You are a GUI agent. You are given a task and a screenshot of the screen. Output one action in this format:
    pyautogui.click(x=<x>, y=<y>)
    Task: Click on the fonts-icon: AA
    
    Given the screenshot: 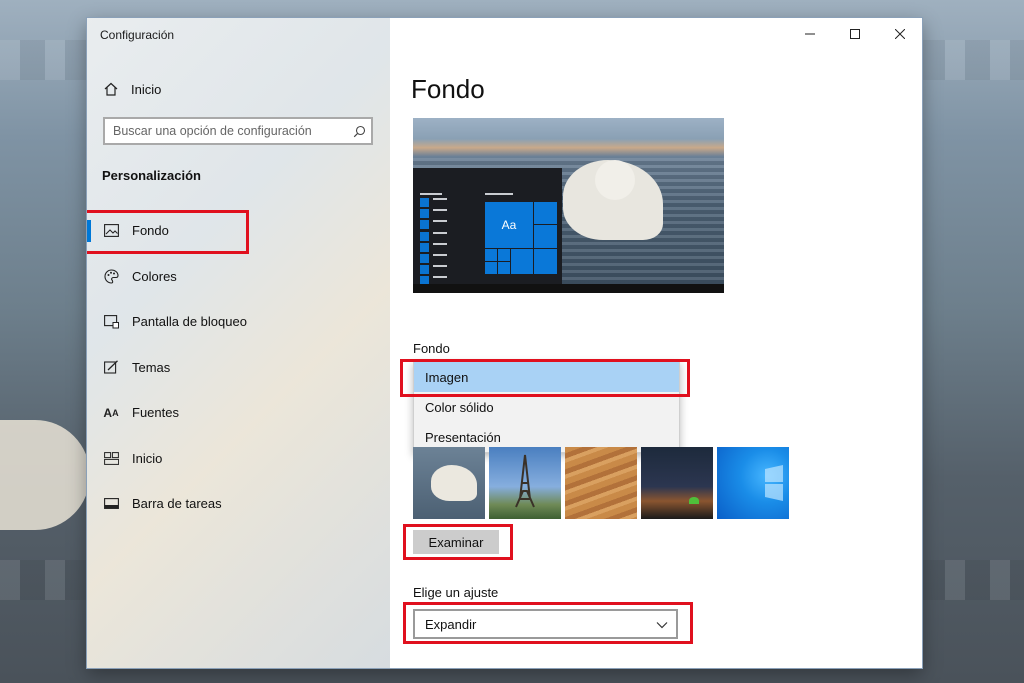 What is the action you would take?
    pyautogui.click(x=111, y=412)
    